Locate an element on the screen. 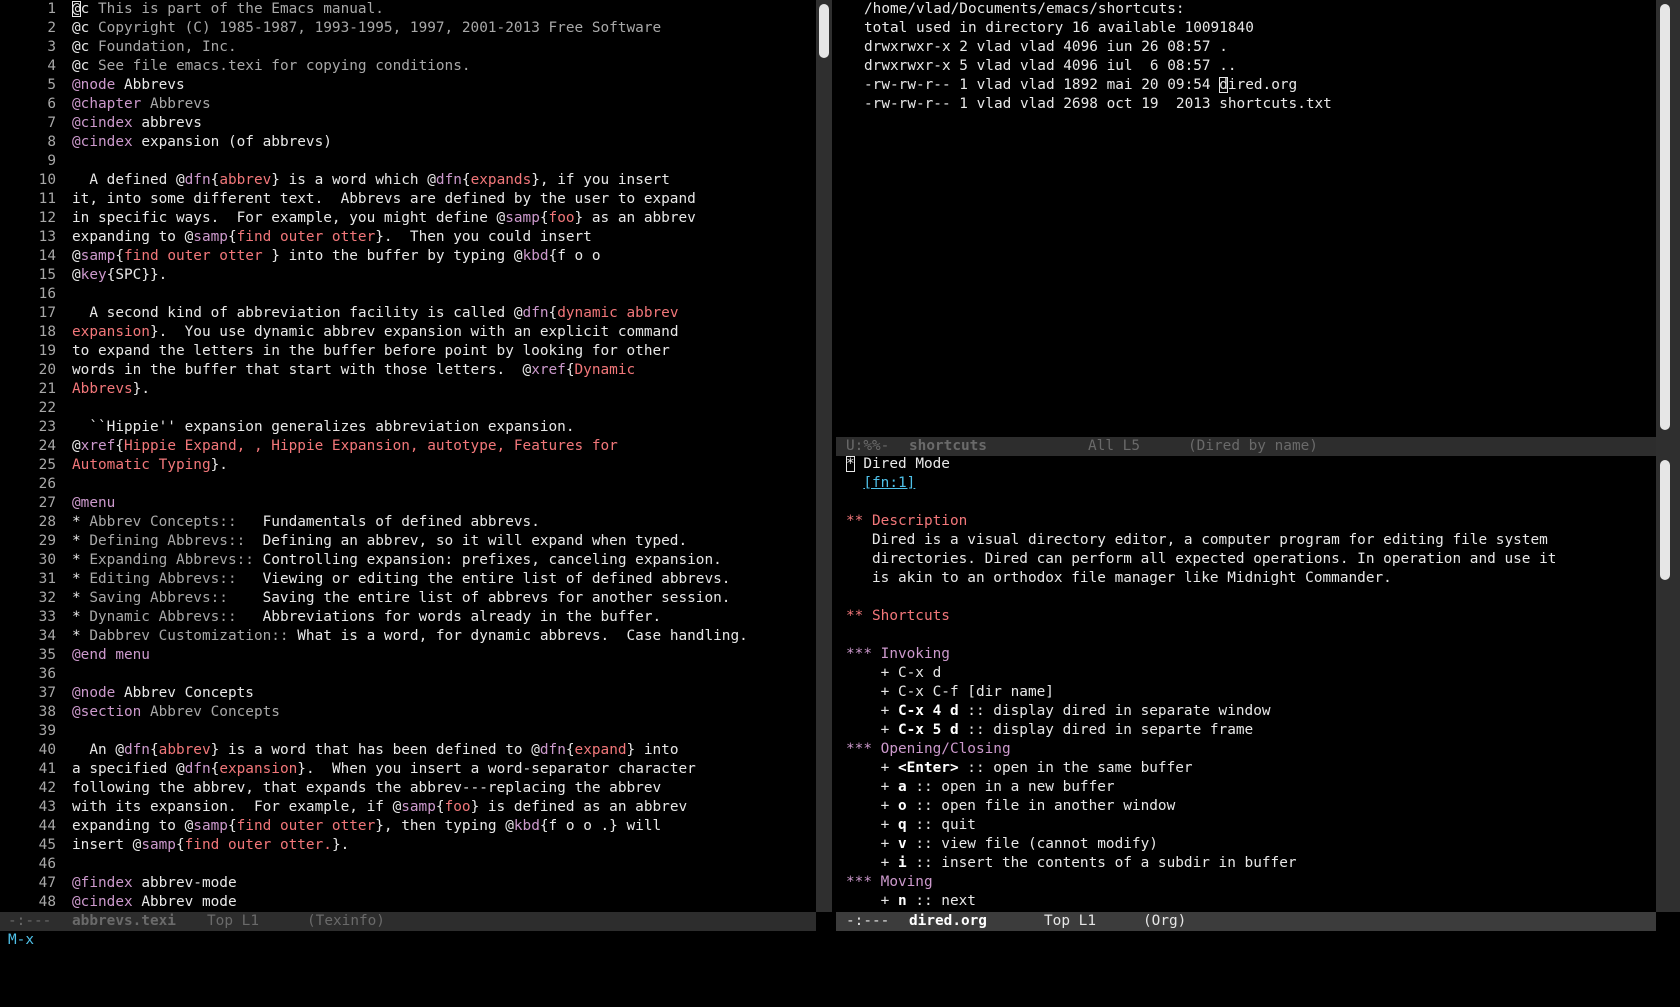  text-segment: find outer otter is located at coordinates (306, 237).